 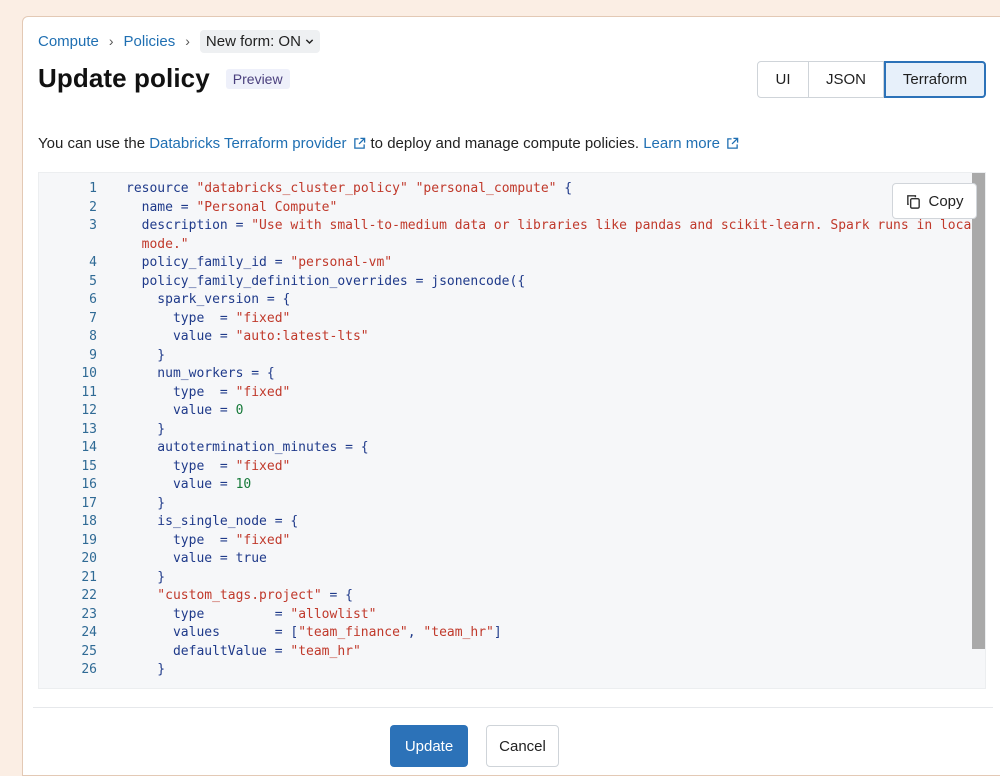 I want to click on line-number: 20, so click(x=89, y=558).